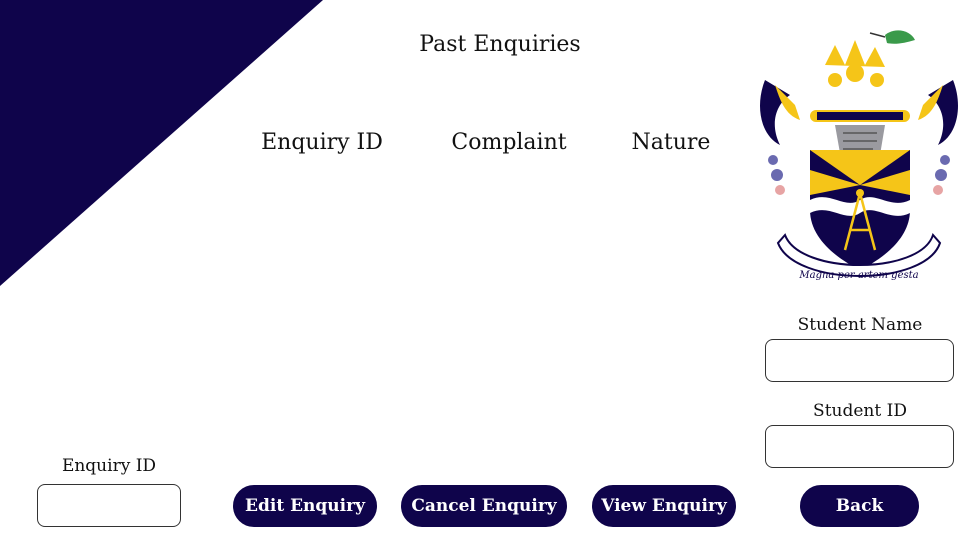 This screenshot has width=968, height=551. What do you see at coordinates (859, 506) in the screenshot?
I see `back-button: Back` at bounding box center [859, 506].